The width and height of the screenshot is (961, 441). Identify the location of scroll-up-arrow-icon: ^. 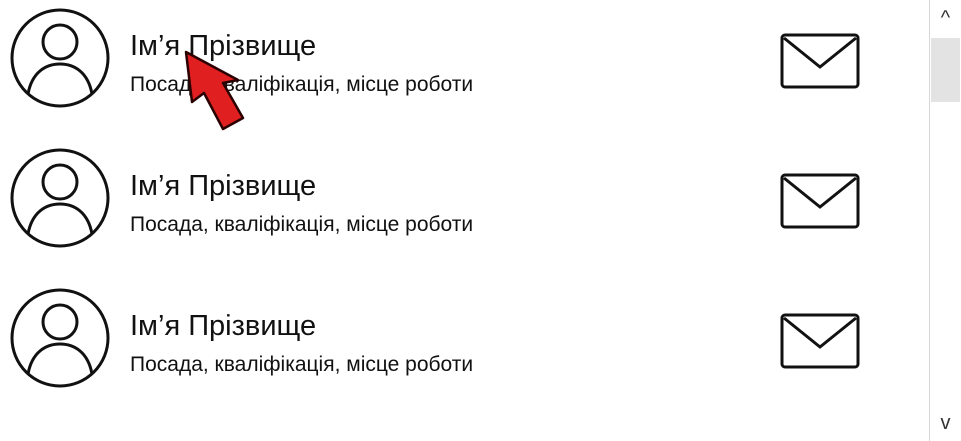
(945, 17).